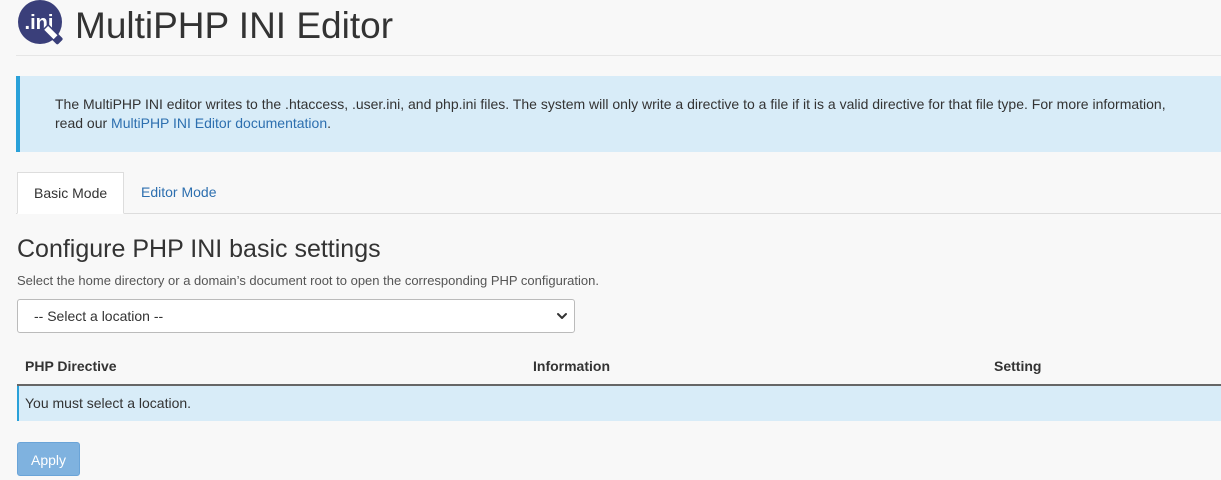 This screenshot has height=480, width=1221. What do you see at coordinates (71, 366) in the screenshot?
I see `column-header-php-directive: PHP Directive` at bounding box center [71, 366].